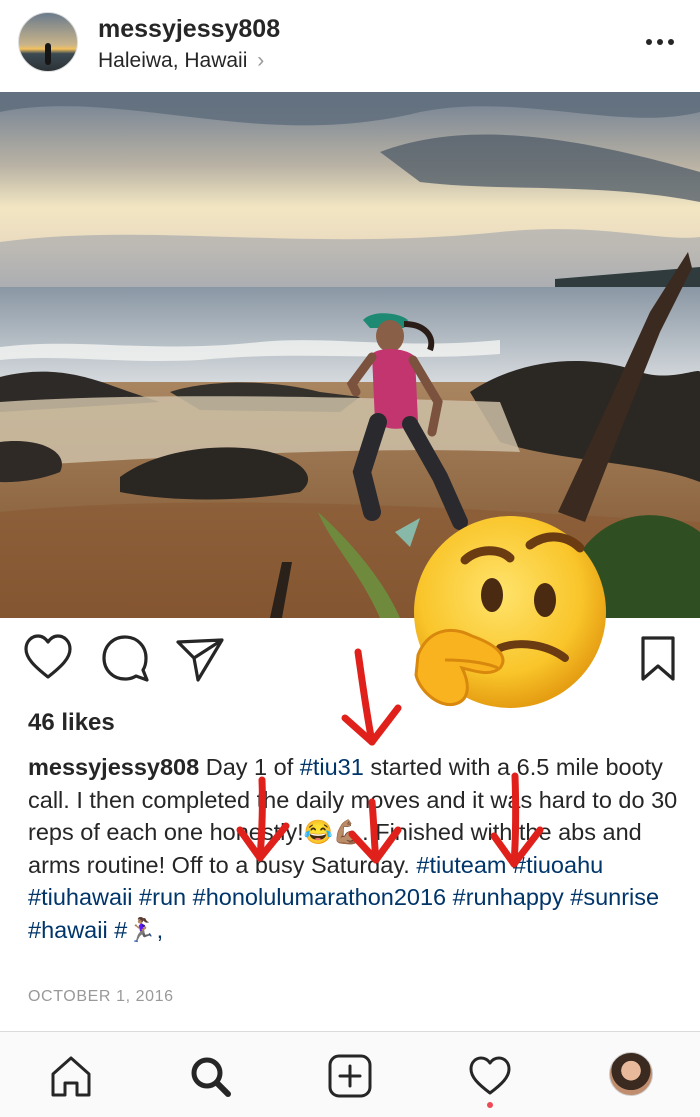 This screenshot has height=1117, width=700. Describe the element at coordinates (125, 658) in the screenshot. I see `comment-icon` at that location.